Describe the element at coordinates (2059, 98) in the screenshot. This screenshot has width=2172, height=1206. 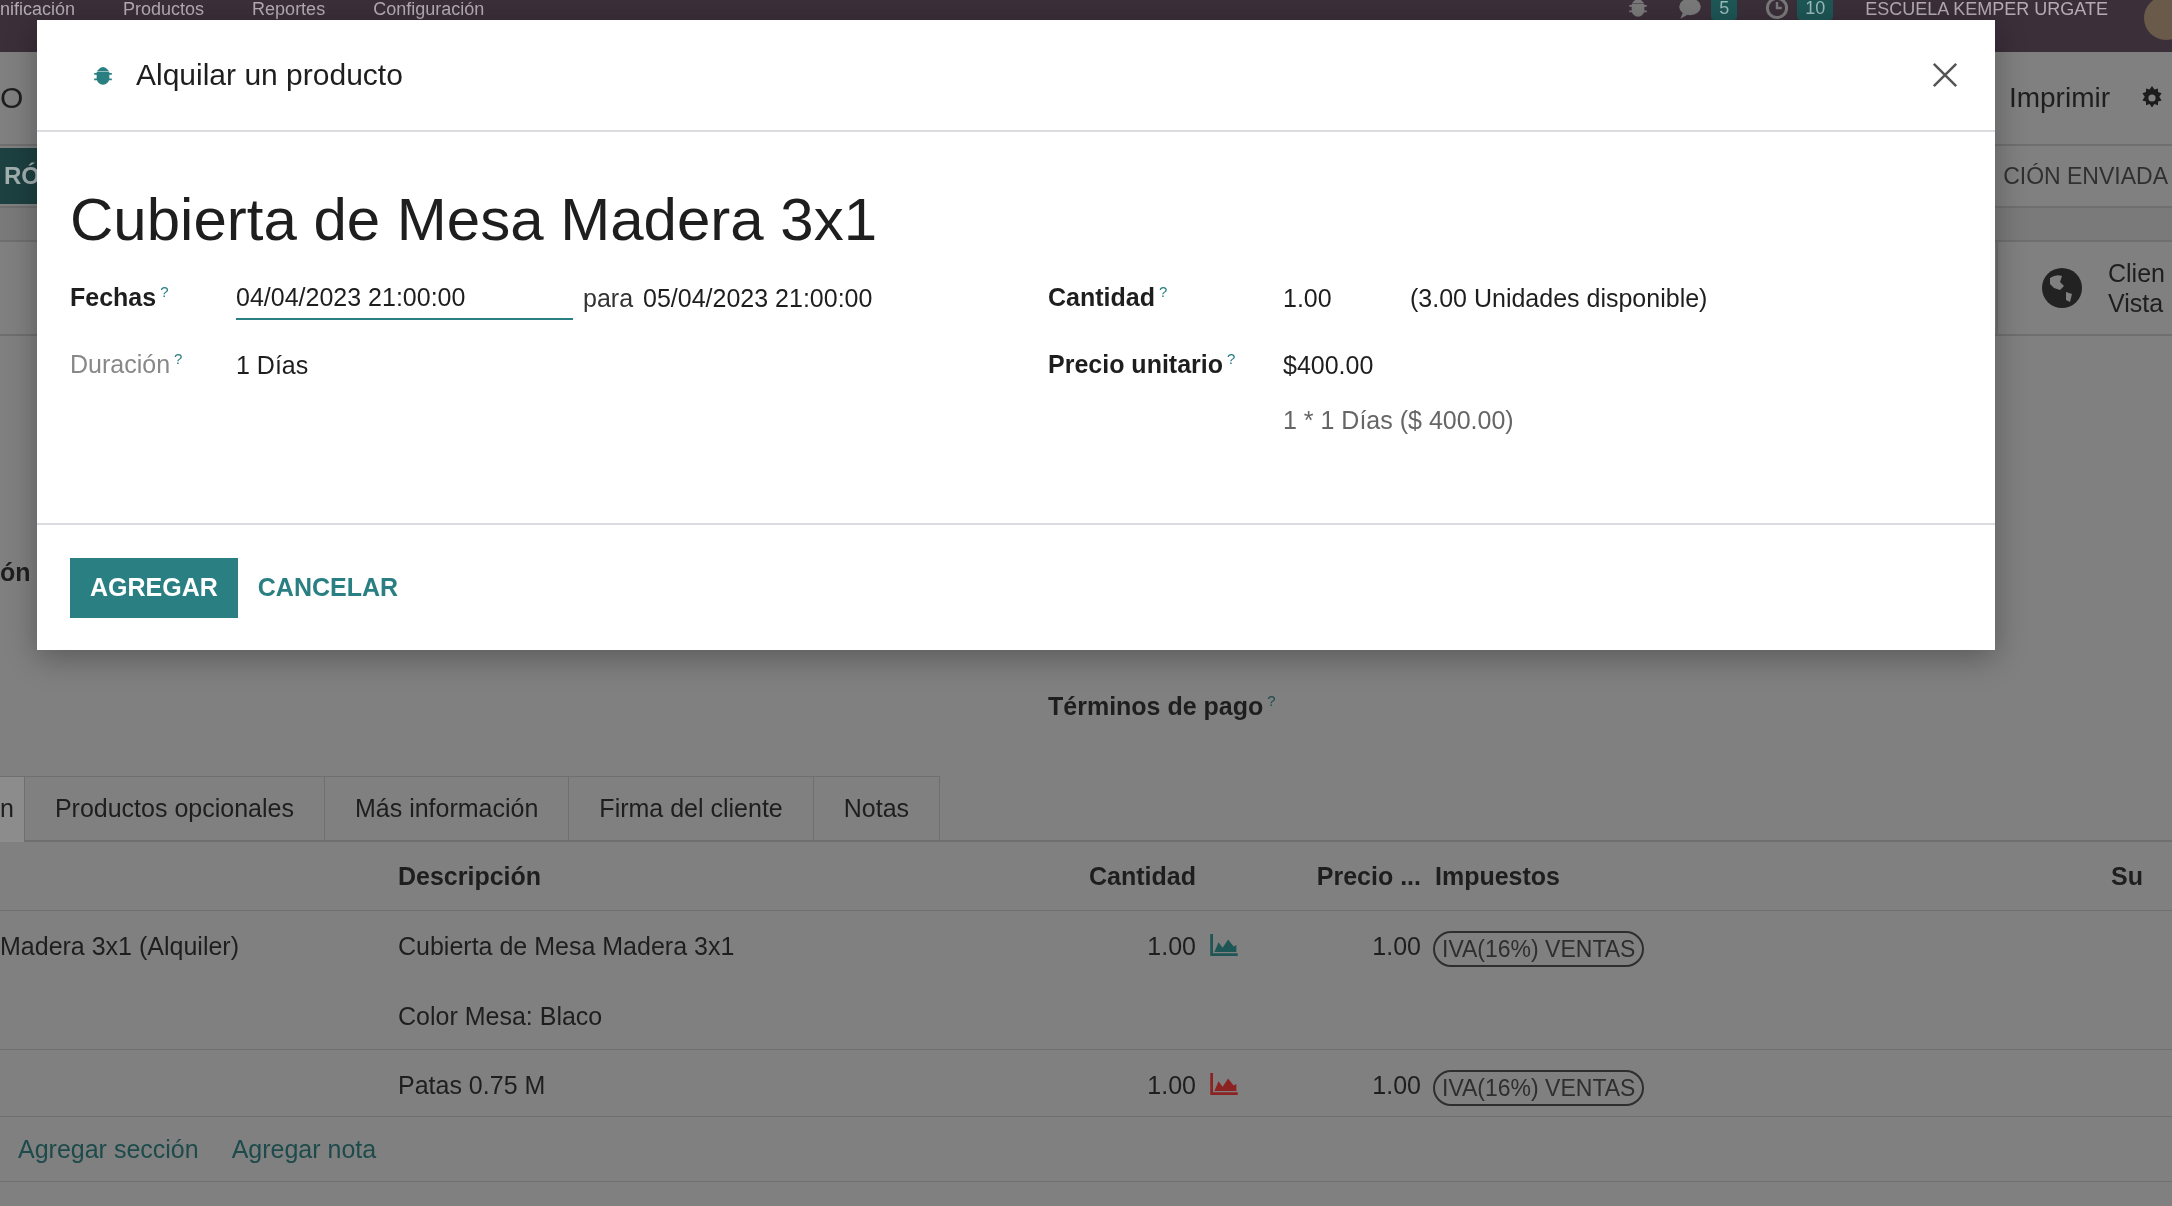
I see `print-button: Imprimir` at that location.